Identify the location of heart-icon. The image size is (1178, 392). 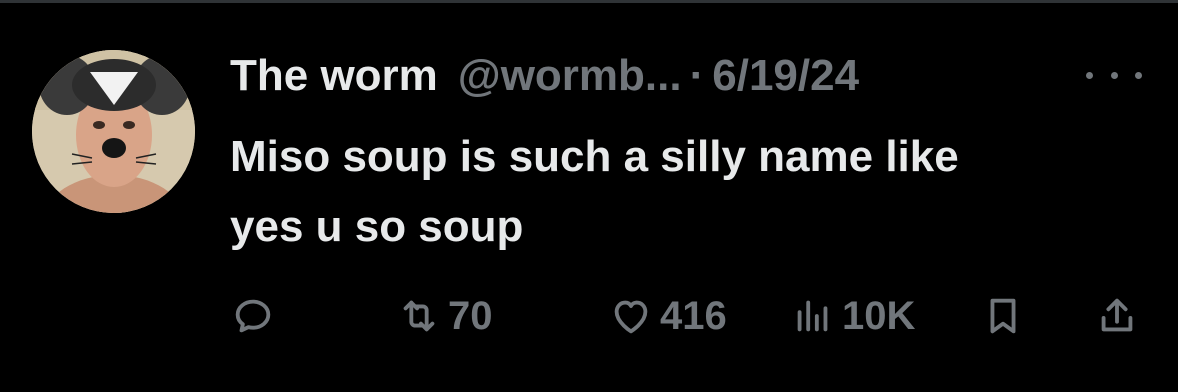
(631, 317).